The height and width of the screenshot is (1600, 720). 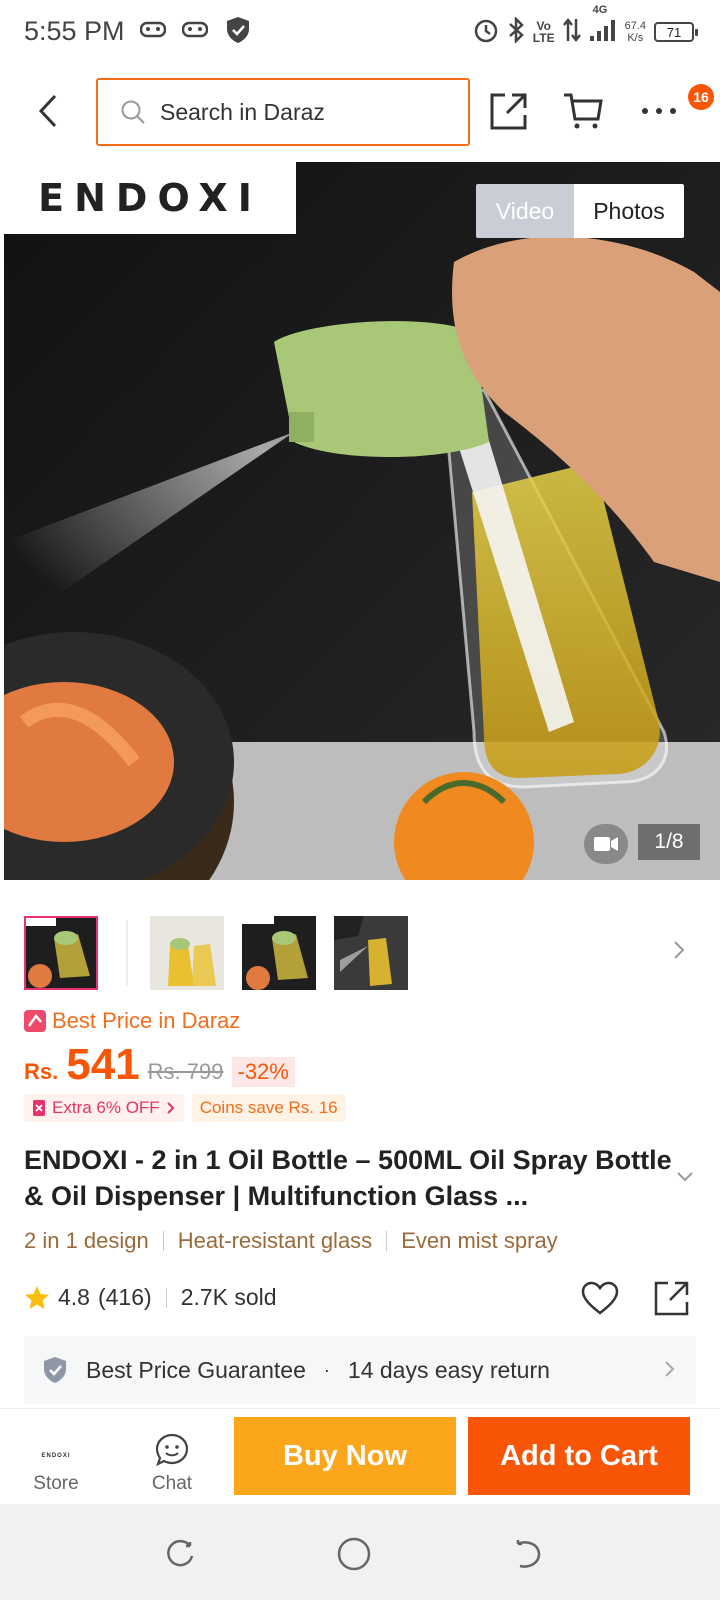 I want to click on video-tab: Video, so click(x=525, y=211).